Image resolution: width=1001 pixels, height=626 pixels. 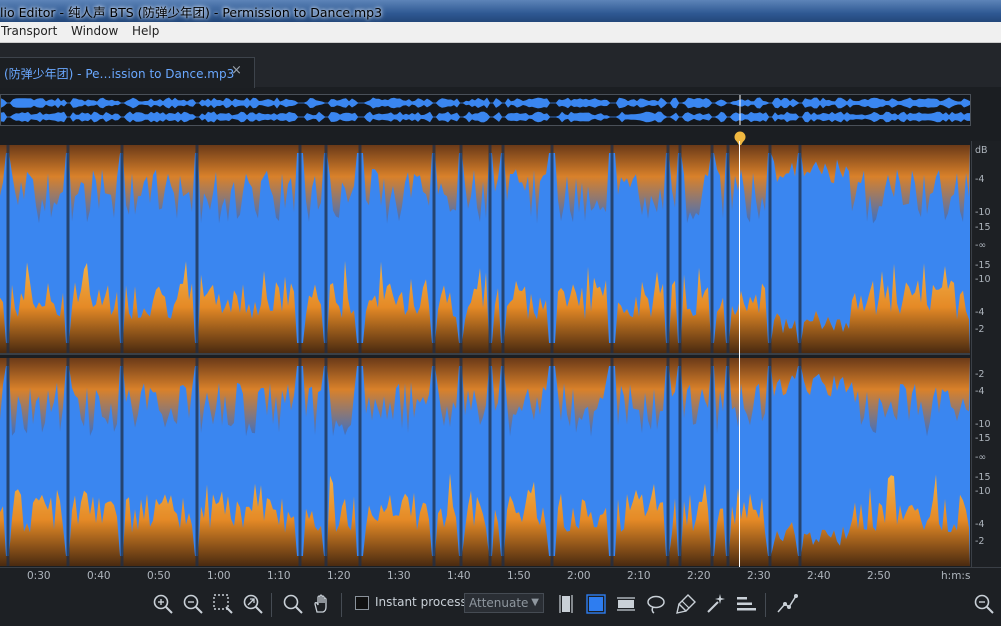 What do you see at coordinates (99, 576) in the screenshot?
I see `timeline-label: 0:40` at bounding box center [99, 576].